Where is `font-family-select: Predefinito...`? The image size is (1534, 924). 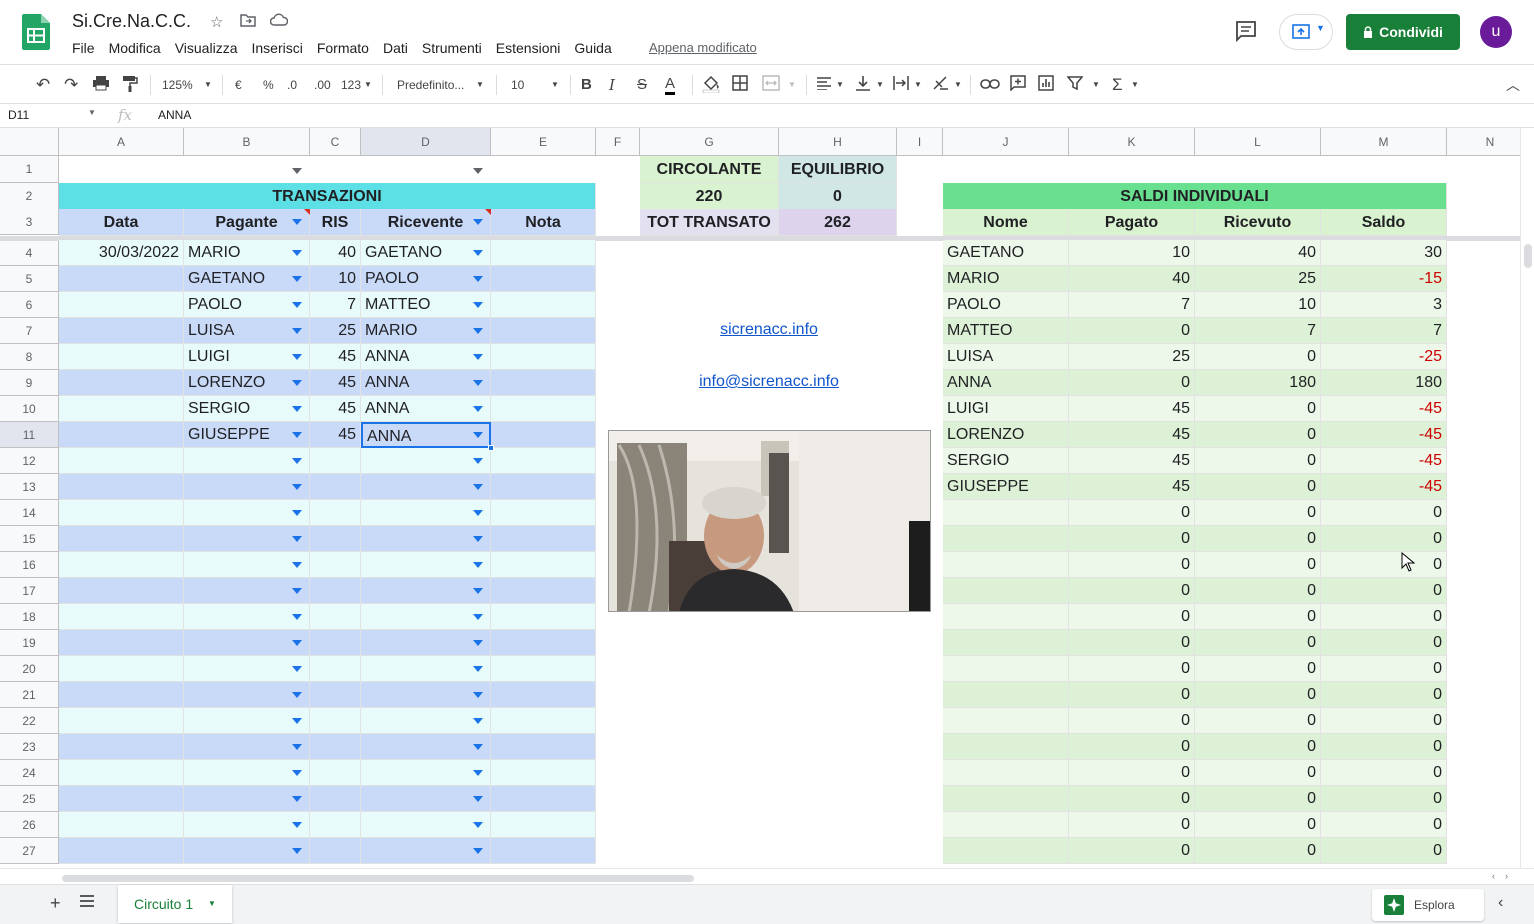
font-family-select: Predefinito... is located at coordinates (430, 85).